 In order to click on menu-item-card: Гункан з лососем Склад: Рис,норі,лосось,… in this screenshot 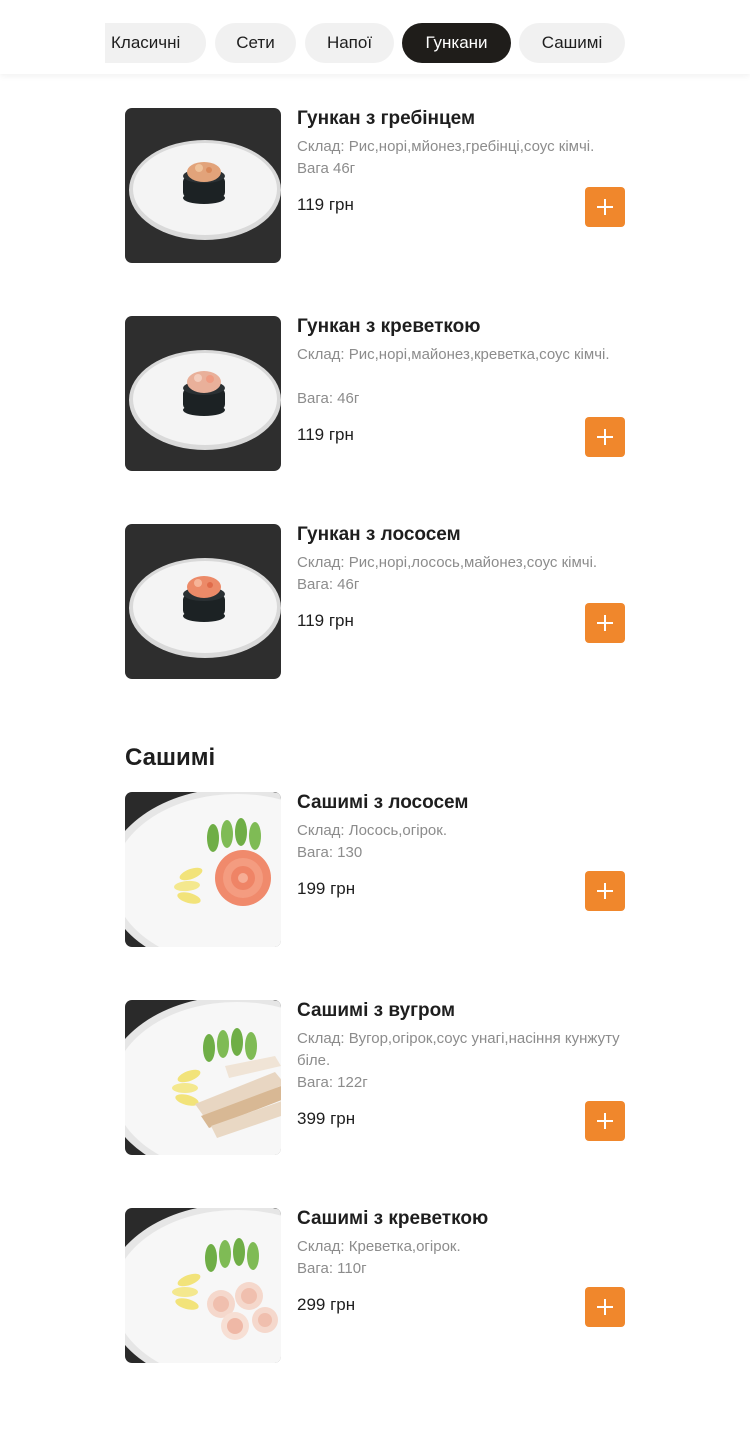, I will do `click(375, 603)`.